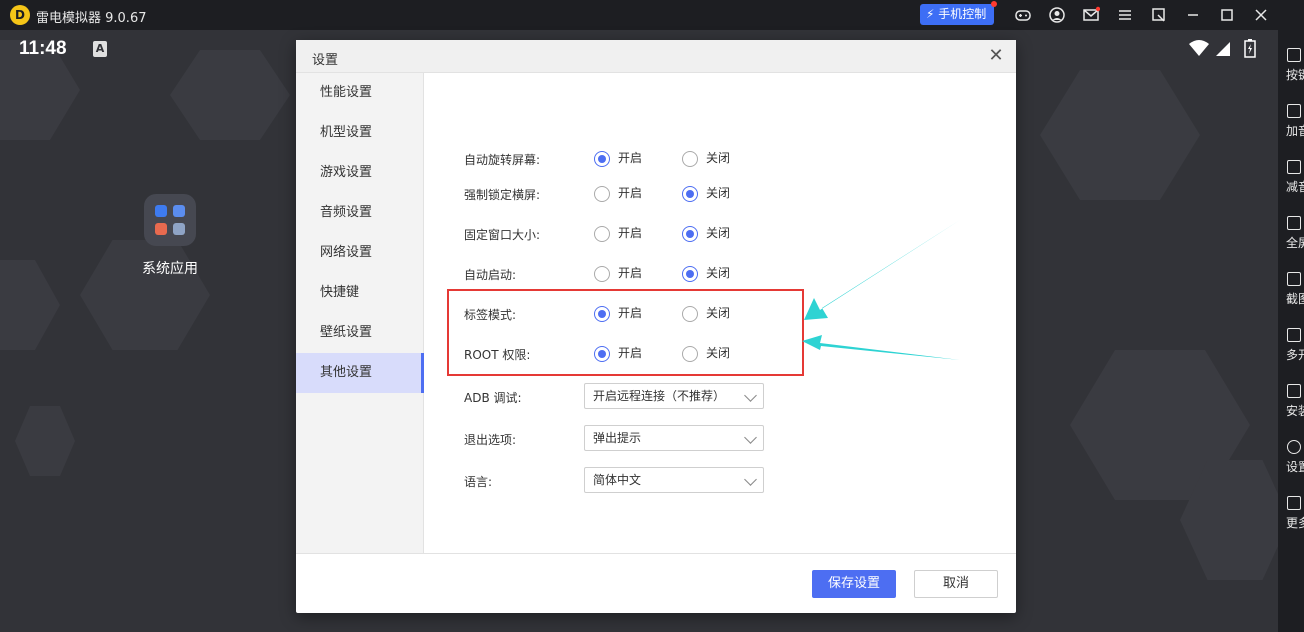  Describe the element at coordinates (1261, 15) in the screenshot. I see `close-window-icon` at that location.